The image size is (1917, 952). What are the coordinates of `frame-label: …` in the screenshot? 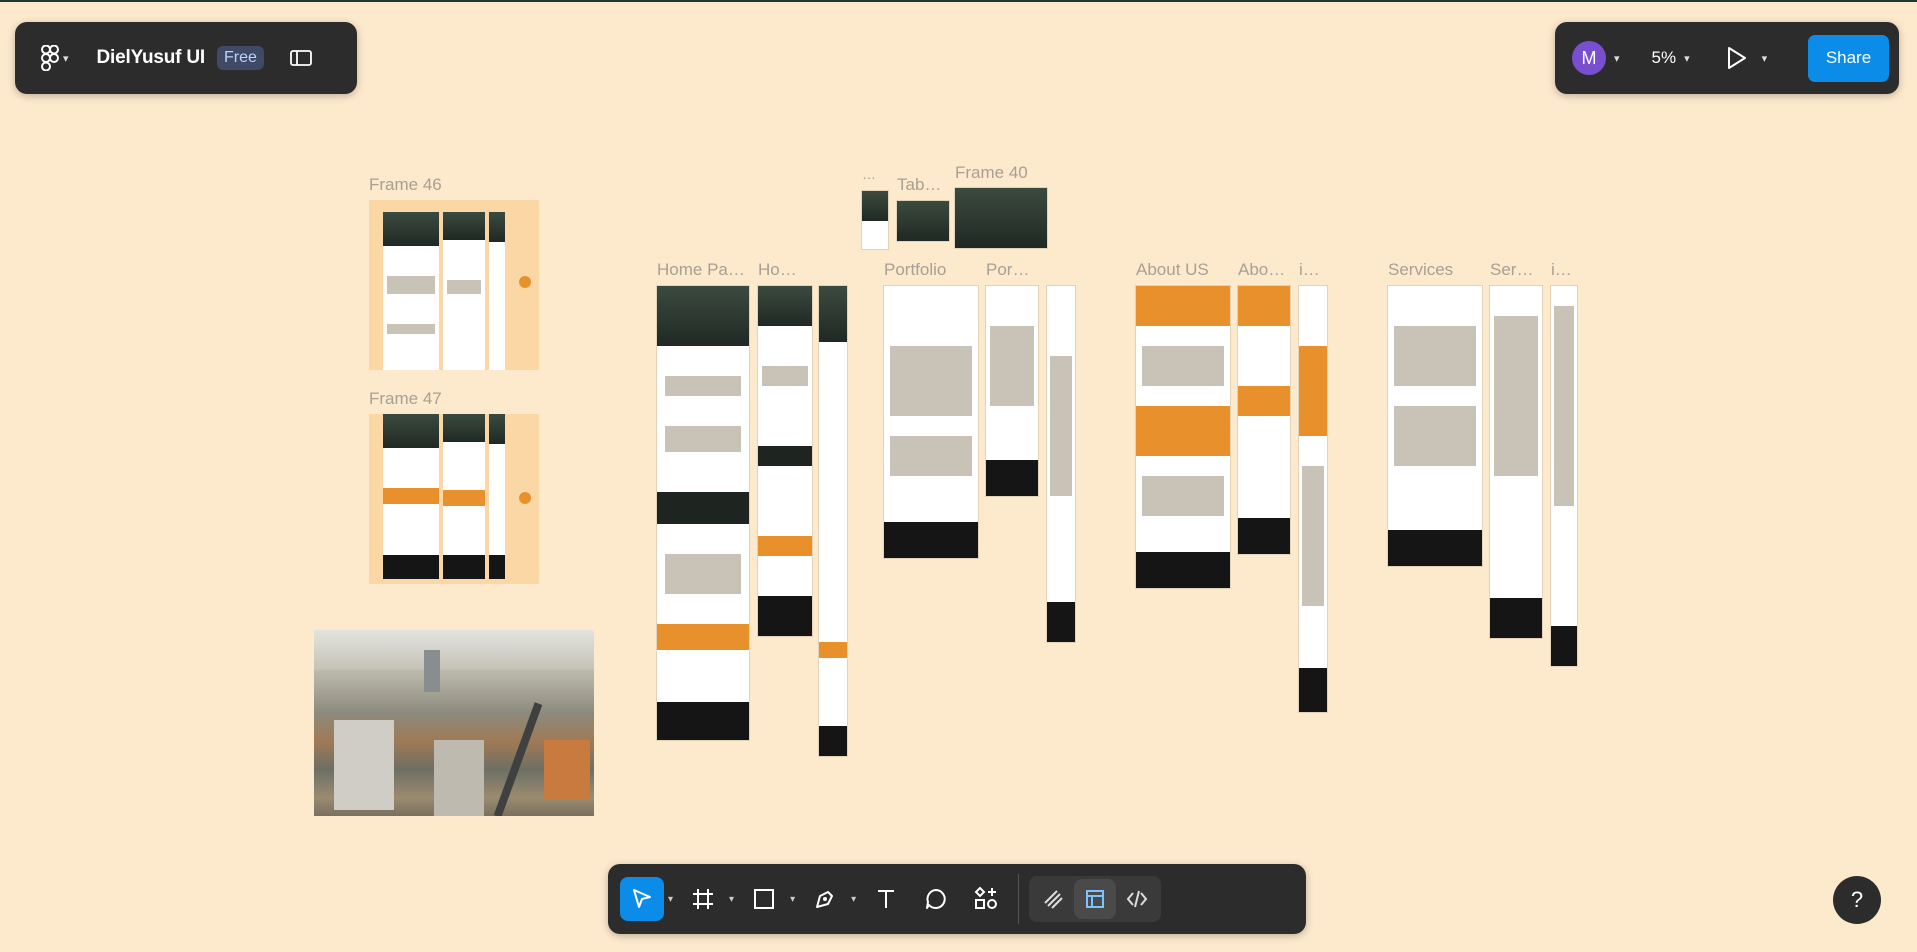 It's located at (869, 174).